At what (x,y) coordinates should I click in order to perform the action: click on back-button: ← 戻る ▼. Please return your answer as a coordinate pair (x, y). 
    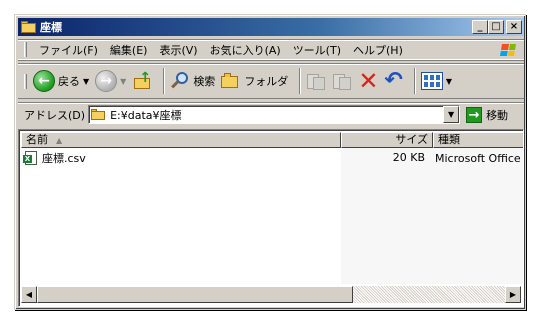
    Looking at the image, I should click on (61, 81).